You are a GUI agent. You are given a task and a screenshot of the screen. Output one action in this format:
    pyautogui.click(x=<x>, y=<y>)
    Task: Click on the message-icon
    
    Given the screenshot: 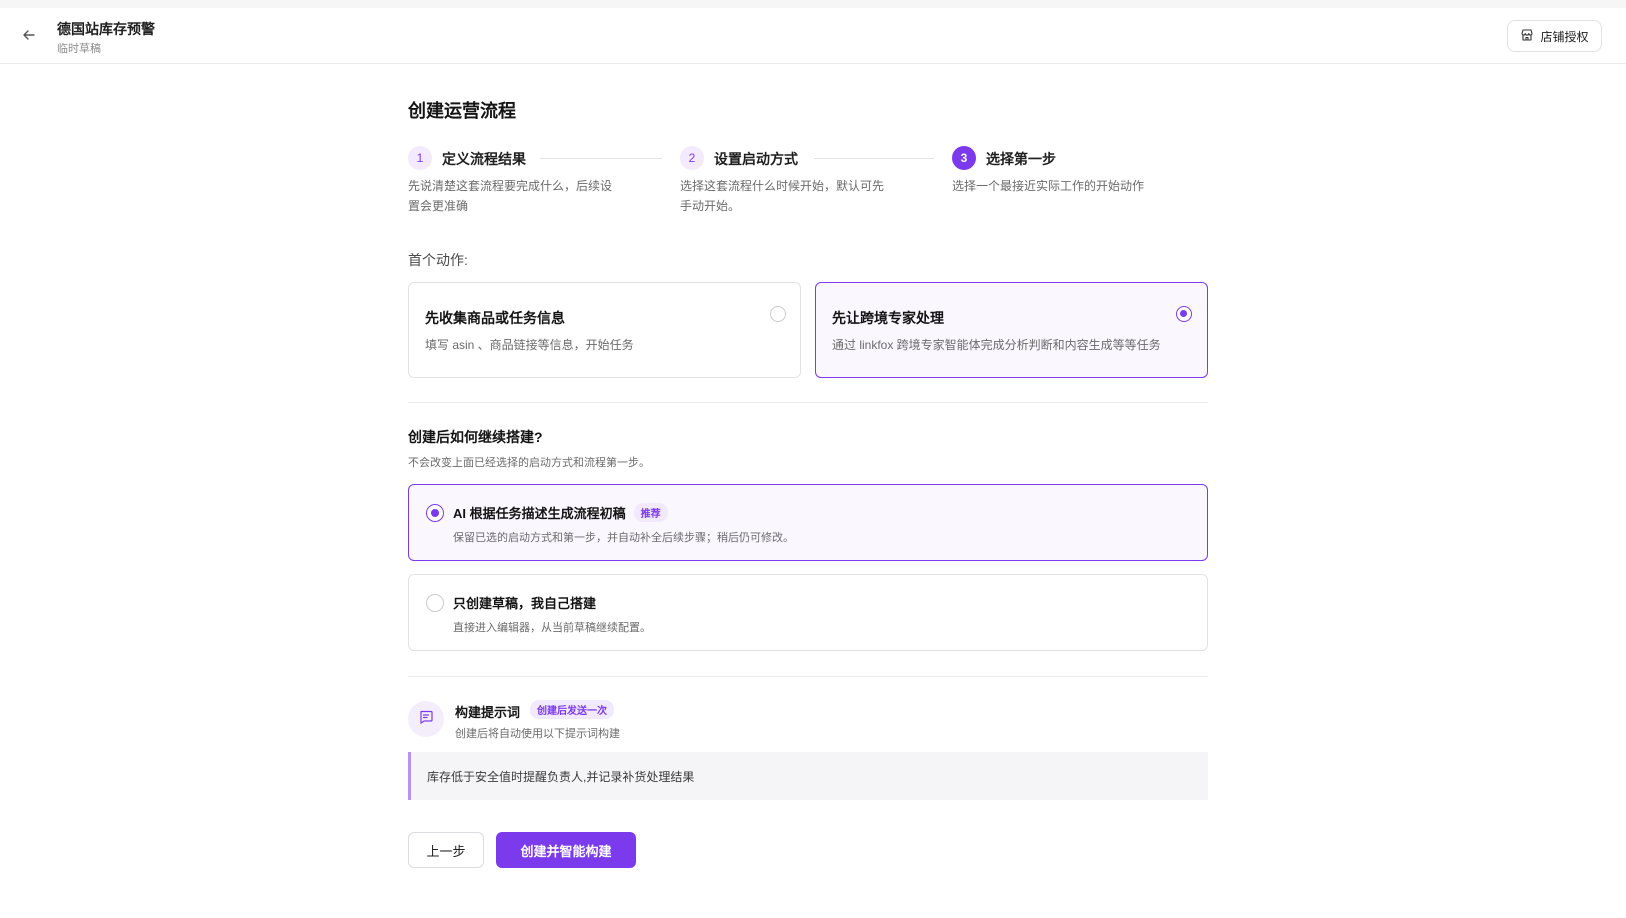 What is the action you would take?
    pyautogui.click(x=426, y=719)
    